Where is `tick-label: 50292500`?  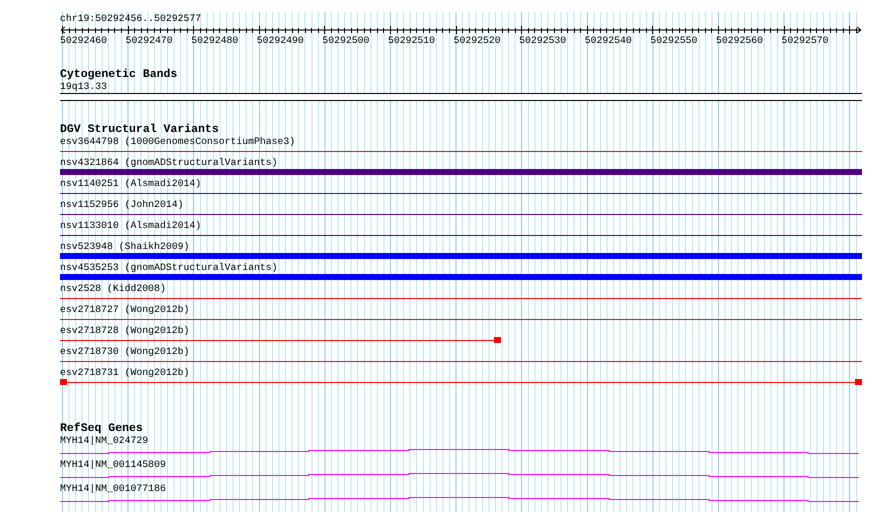
tick-label: 50292500 is located at coordinates (346, 41).